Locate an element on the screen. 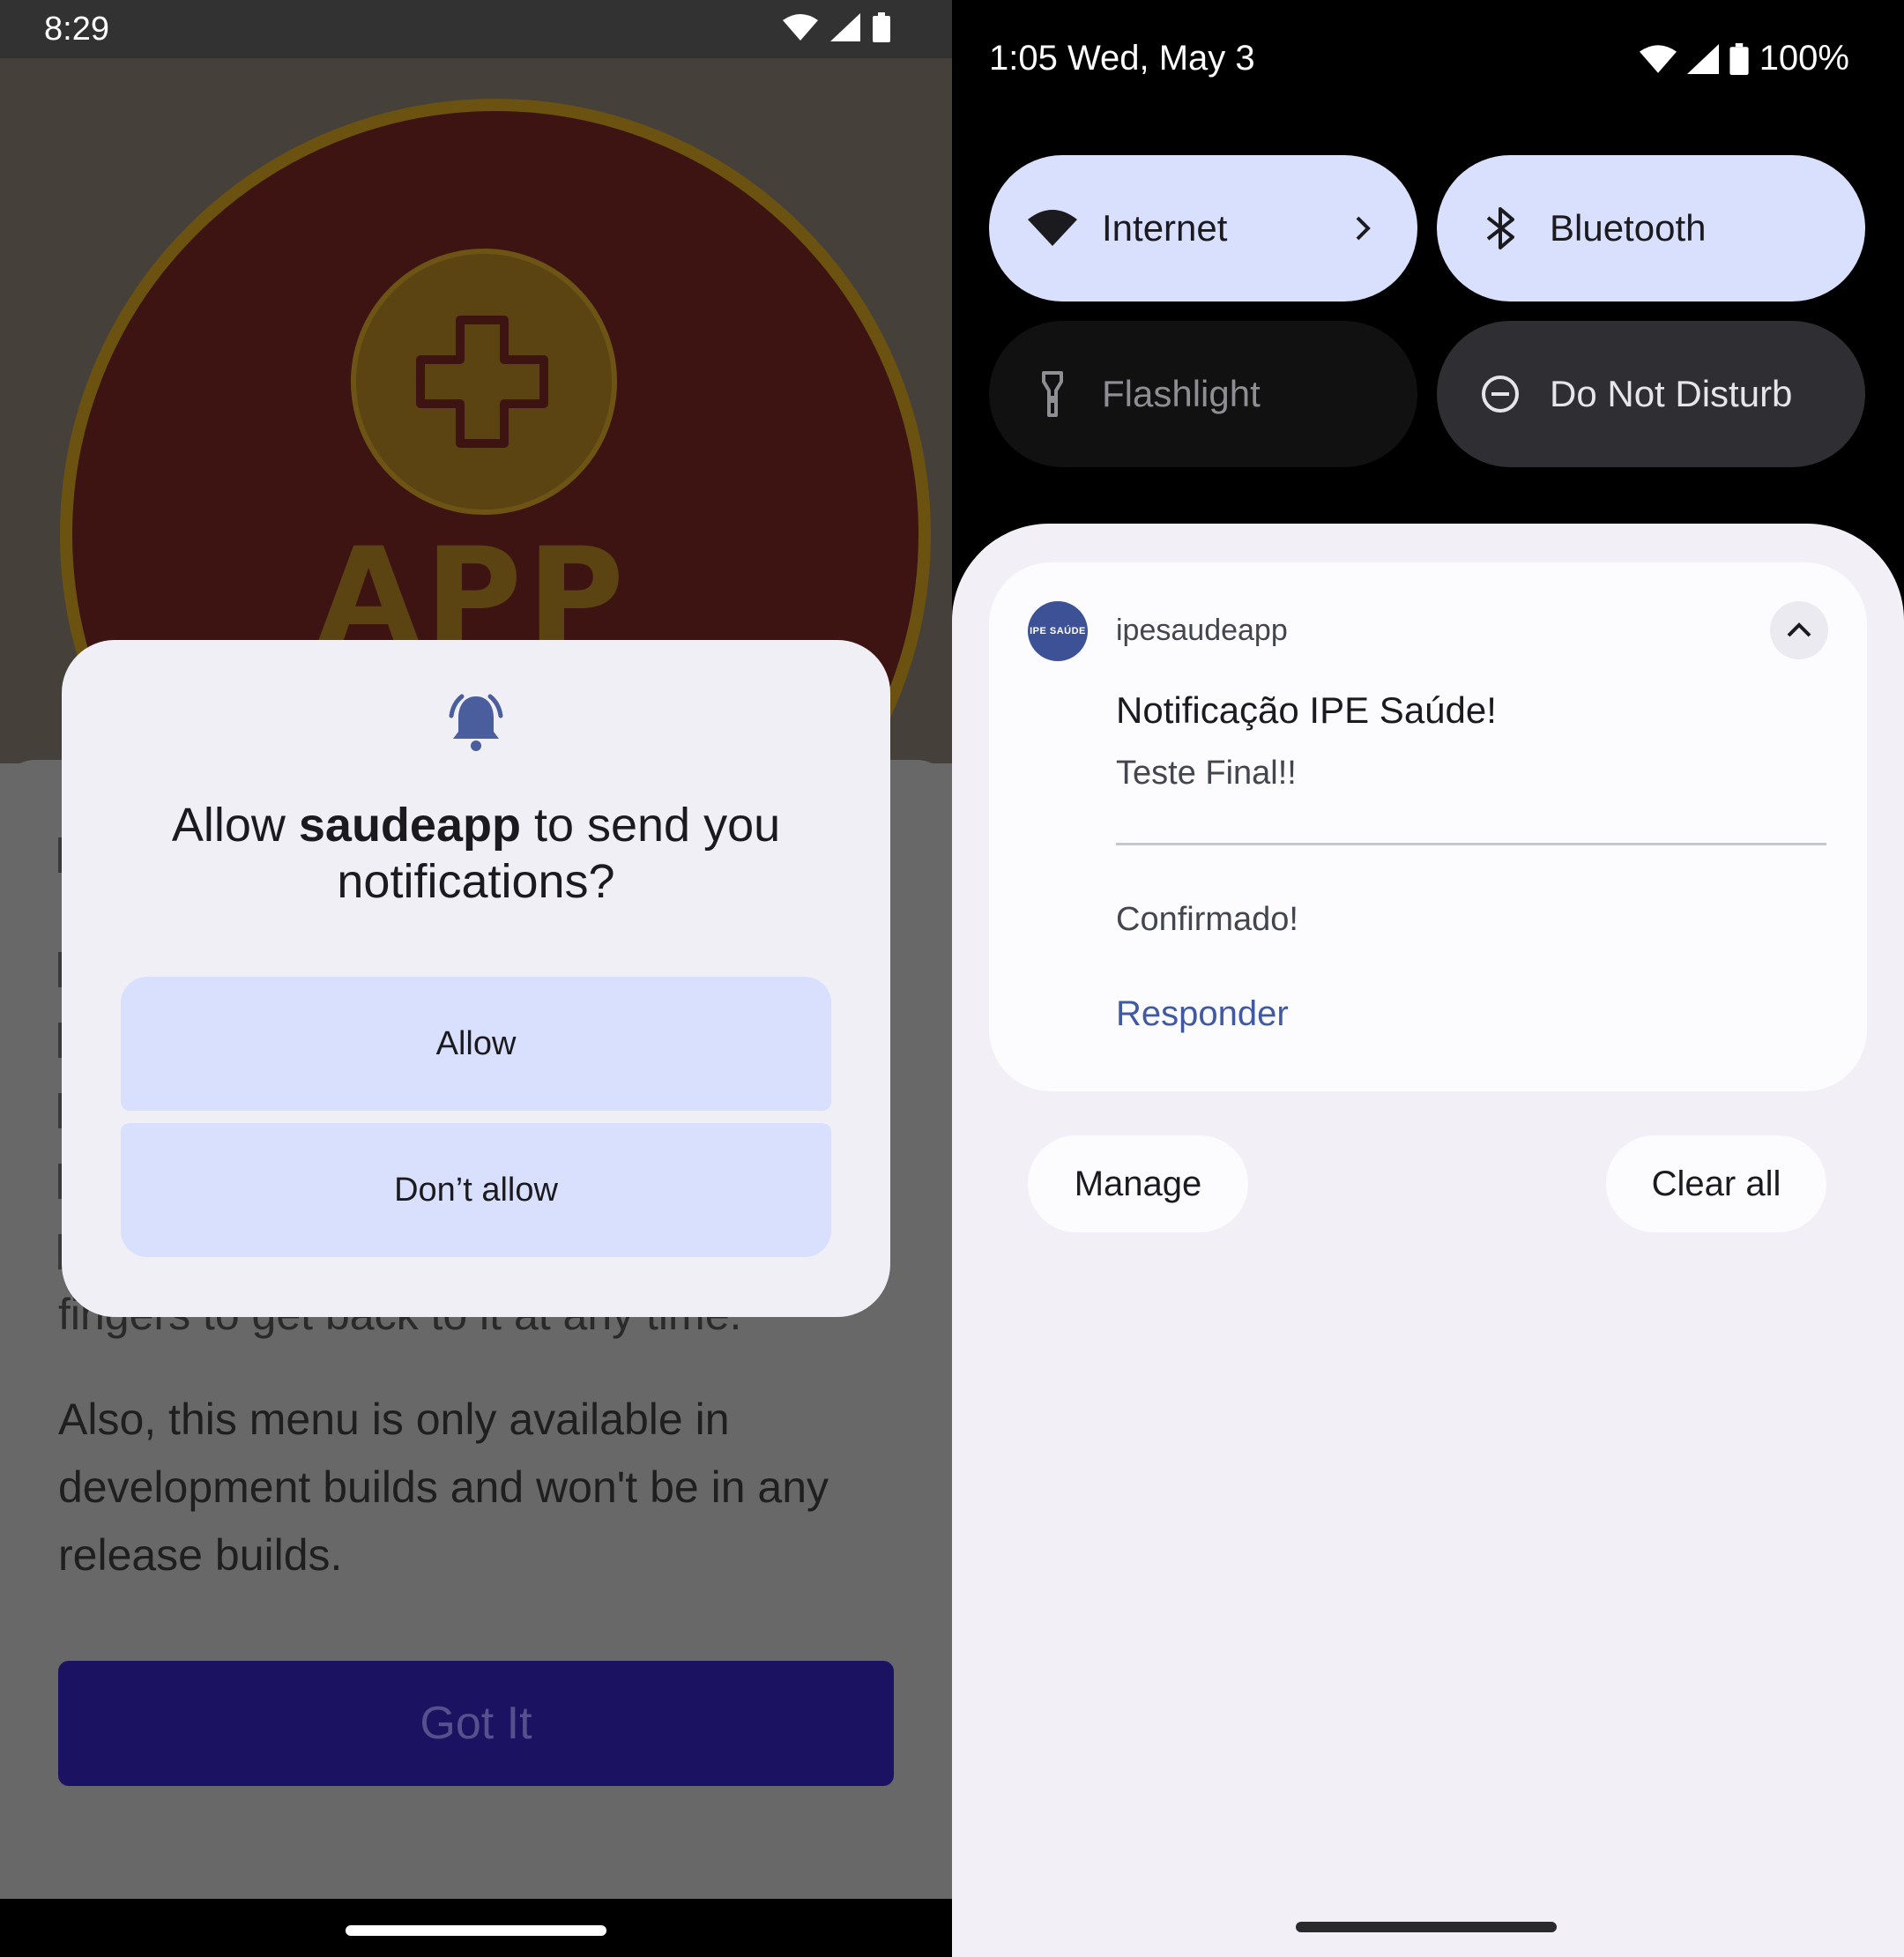 Image resolution: width=1904 pixels, height=1957 pixels. collapse-button is located at coordinates (1799, 630).